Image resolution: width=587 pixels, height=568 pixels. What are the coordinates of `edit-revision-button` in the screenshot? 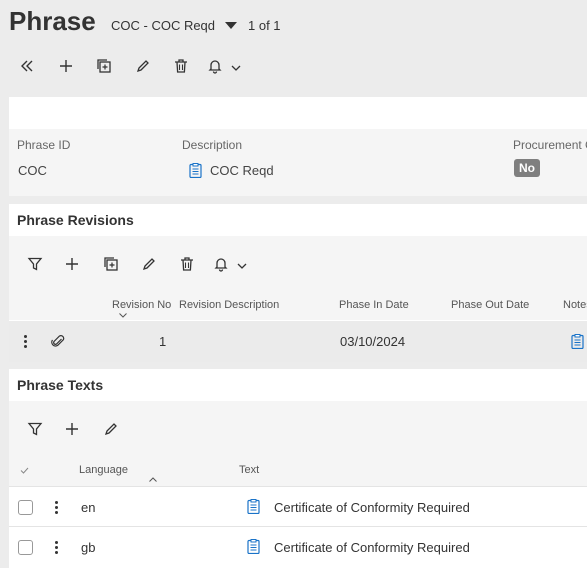 It's located at (149, 264).